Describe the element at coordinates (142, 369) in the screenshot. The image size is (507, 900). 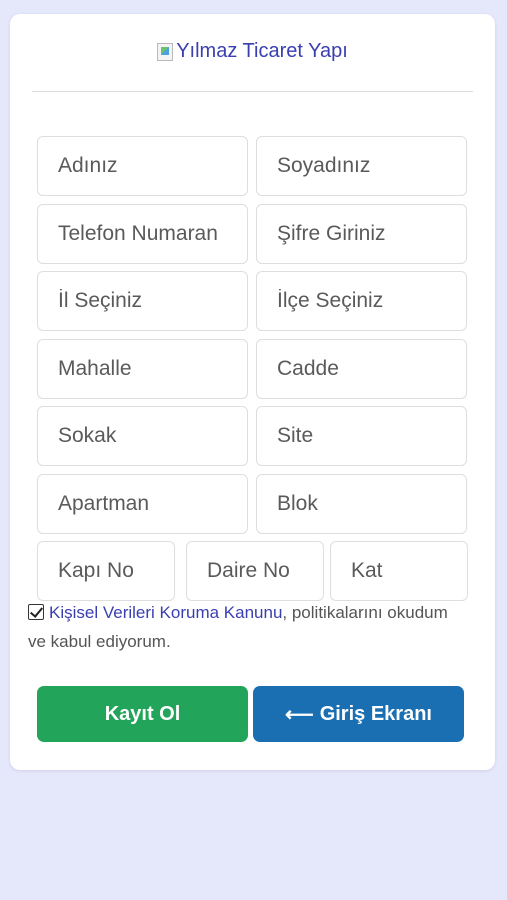
I see `neighborhood-input` at that location.